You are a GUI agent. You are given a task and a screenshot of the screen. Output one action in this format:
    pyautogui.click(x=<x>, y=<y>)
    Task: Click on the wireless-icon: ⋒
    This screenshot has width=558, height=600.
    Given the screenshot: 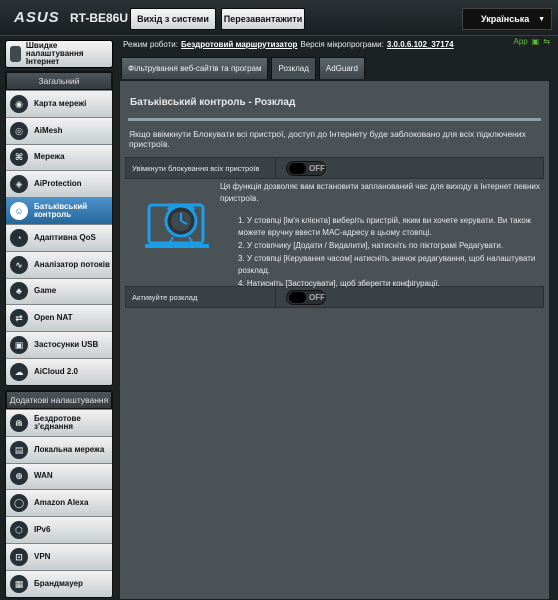 What is the action you would take?
    pyautogui.click(x=19, y=422)
    